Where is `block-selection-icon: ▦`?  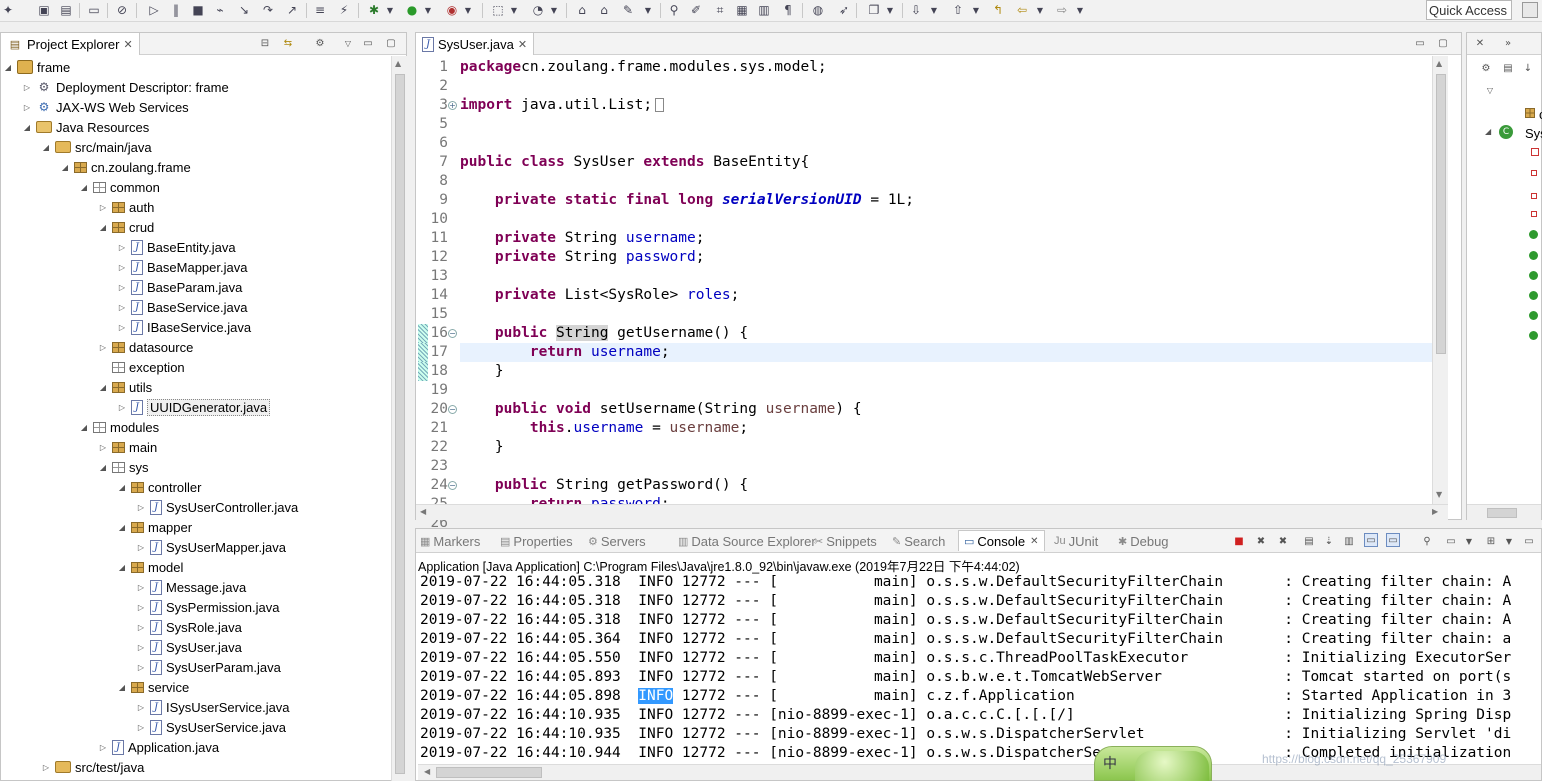
block-selection-icon: ▦ is located at coordinates (742, 10).